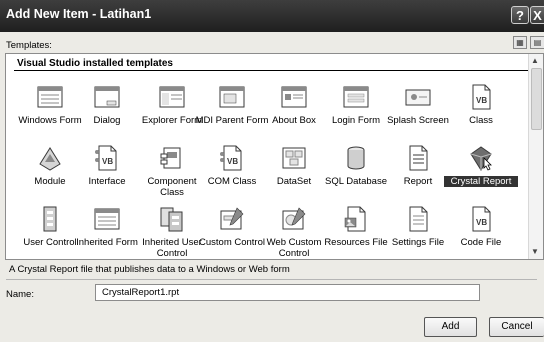 The width and height of the screenshot is (544, 342). What do you see at coordinates (537, 15) in the screenshot?
I see `close-button: X` at bounding box center [537, 15].